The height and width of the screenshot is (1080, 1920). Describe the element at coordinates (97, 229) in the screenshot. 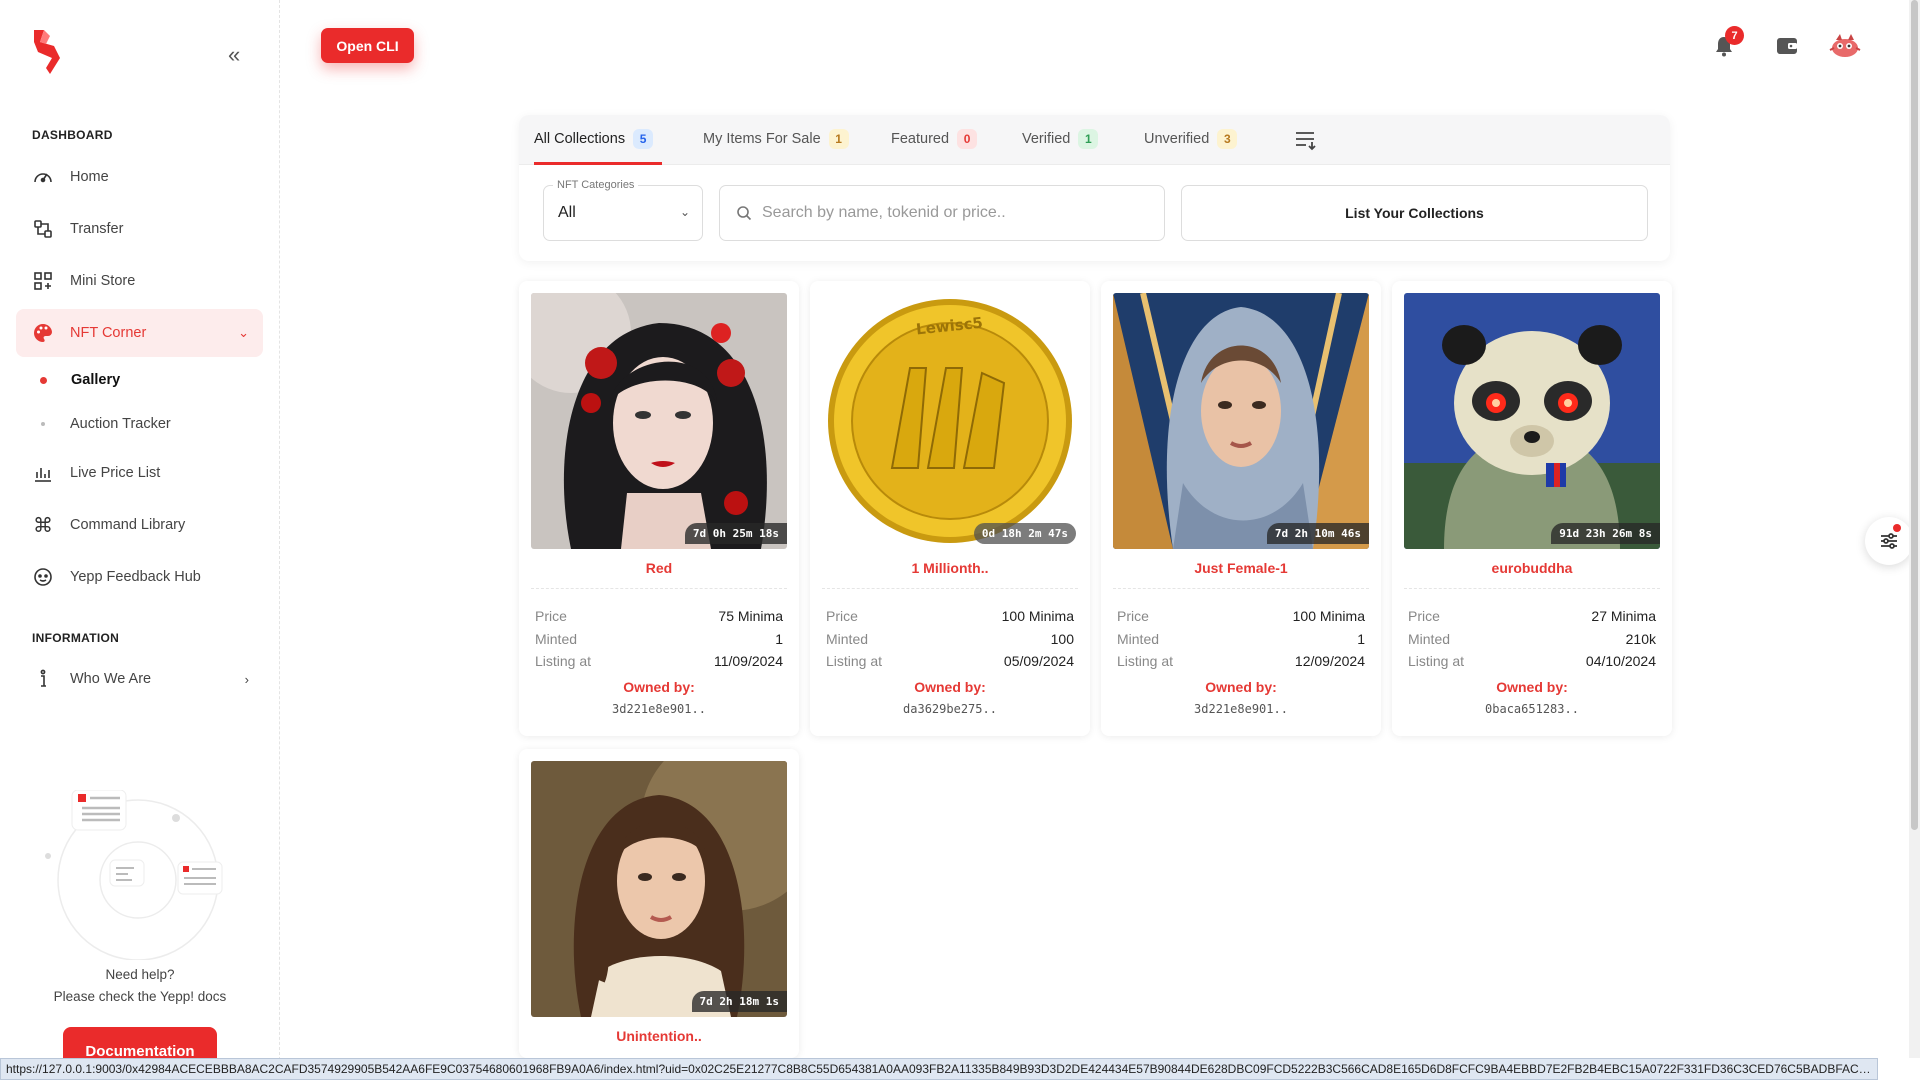

I see `sidebar-item-label: Transfer` at that location.